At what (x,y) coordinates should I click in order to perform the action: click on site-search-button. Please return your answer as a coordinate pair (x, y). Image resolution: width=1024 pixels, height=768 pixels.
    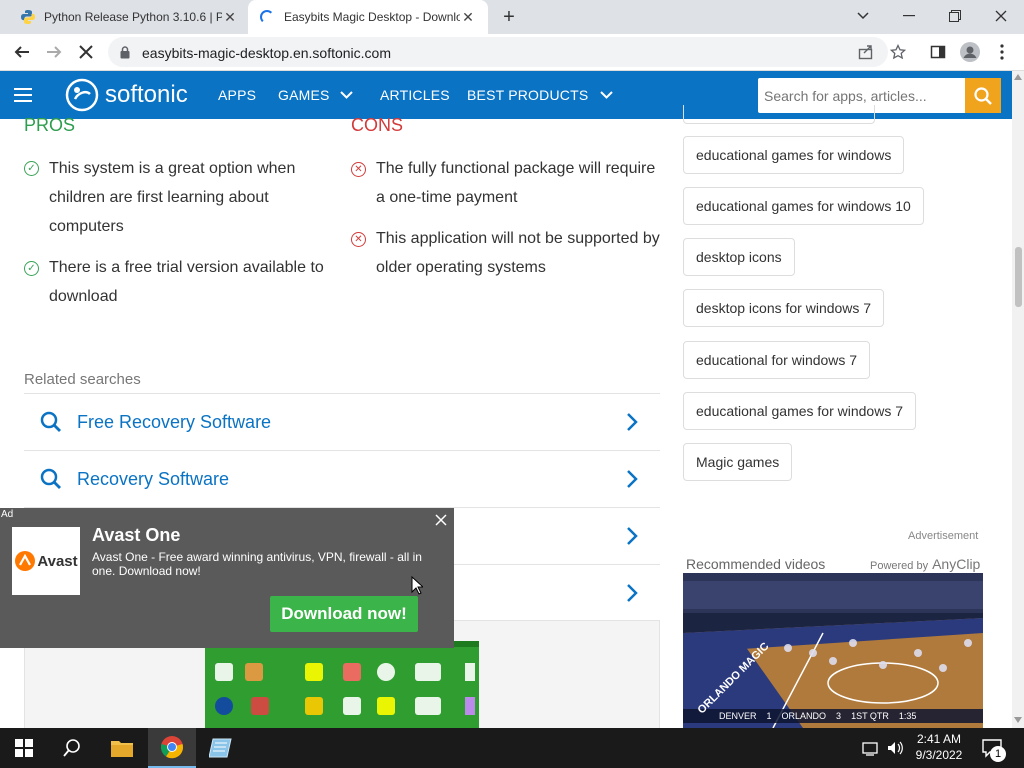
    Looking at the image, I should click on (983, 95).